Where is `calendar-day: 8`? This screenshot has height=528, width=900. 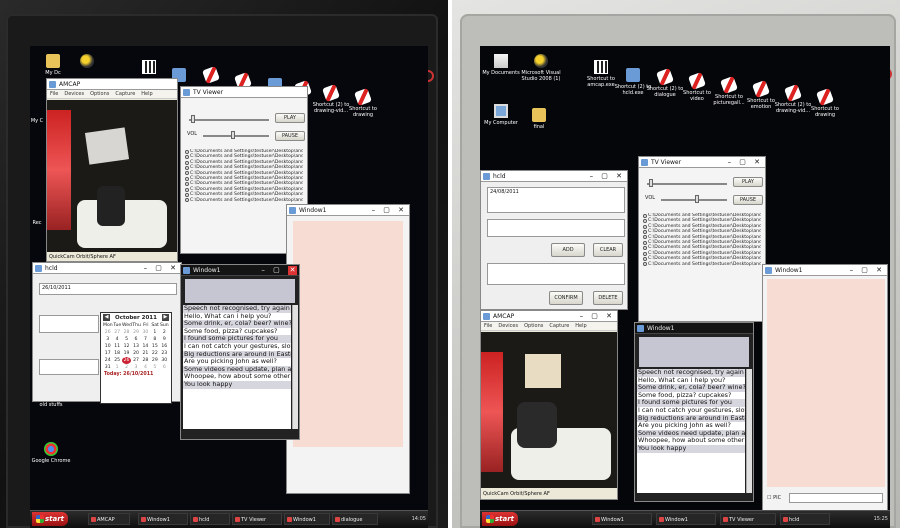
calendar-day: 8 is located at coordinates (154, 339).